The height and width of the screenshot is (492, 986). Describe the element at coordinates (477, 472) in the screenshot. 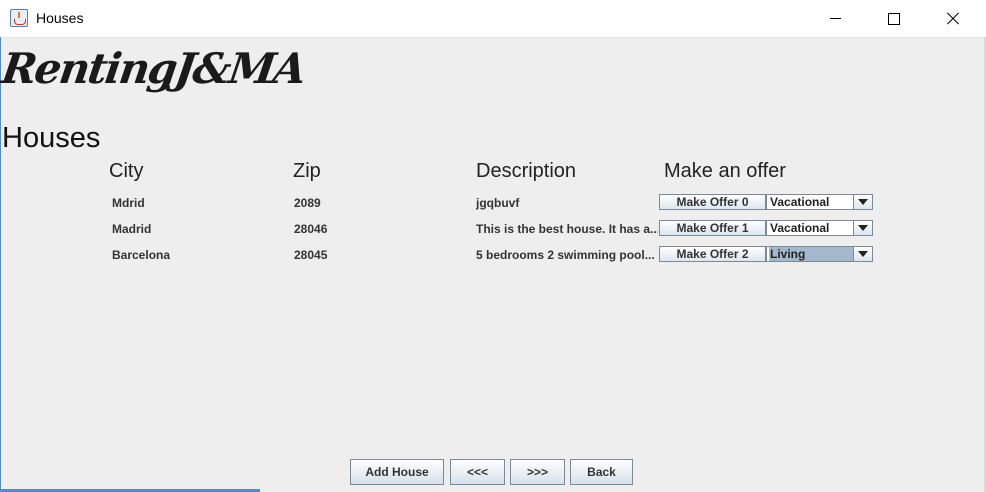

I see `previous-page-button: <<<` at that location.